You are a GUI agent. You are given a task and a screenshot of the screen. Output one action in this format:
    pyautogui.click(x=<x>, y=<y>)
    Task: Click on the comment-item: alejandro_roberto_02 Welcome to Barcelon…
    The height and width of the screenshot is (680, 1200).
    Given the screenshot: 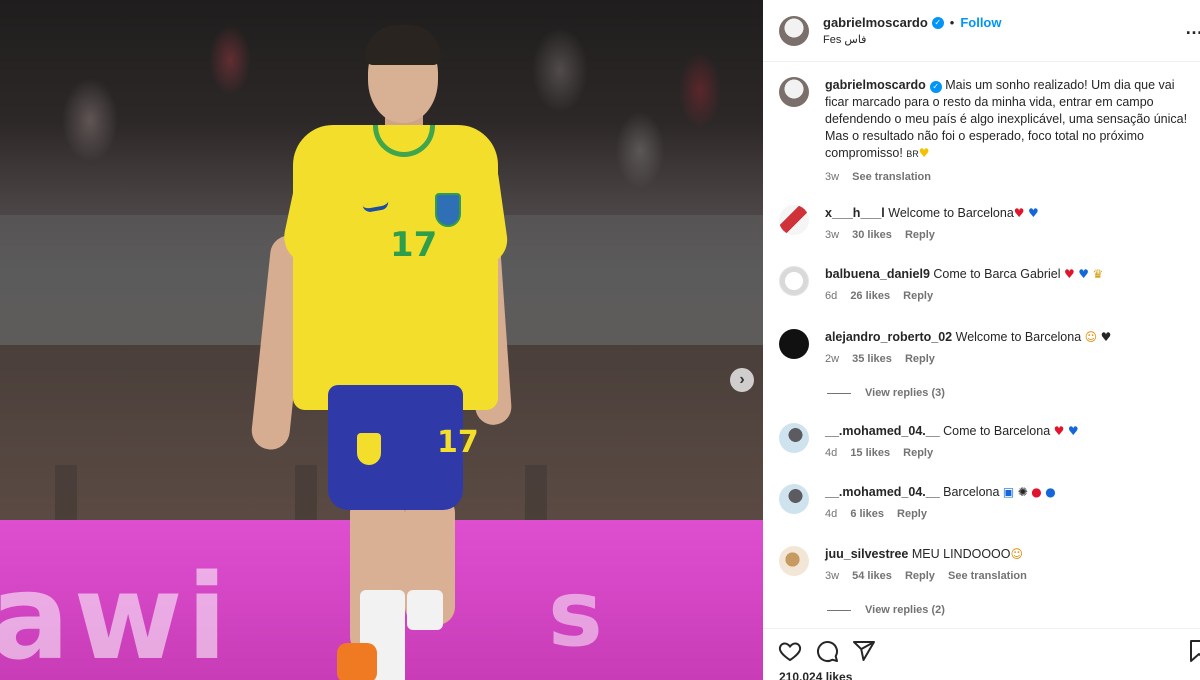 What is the action you would take?
    pyautogui.click(x=986, y=348)
    